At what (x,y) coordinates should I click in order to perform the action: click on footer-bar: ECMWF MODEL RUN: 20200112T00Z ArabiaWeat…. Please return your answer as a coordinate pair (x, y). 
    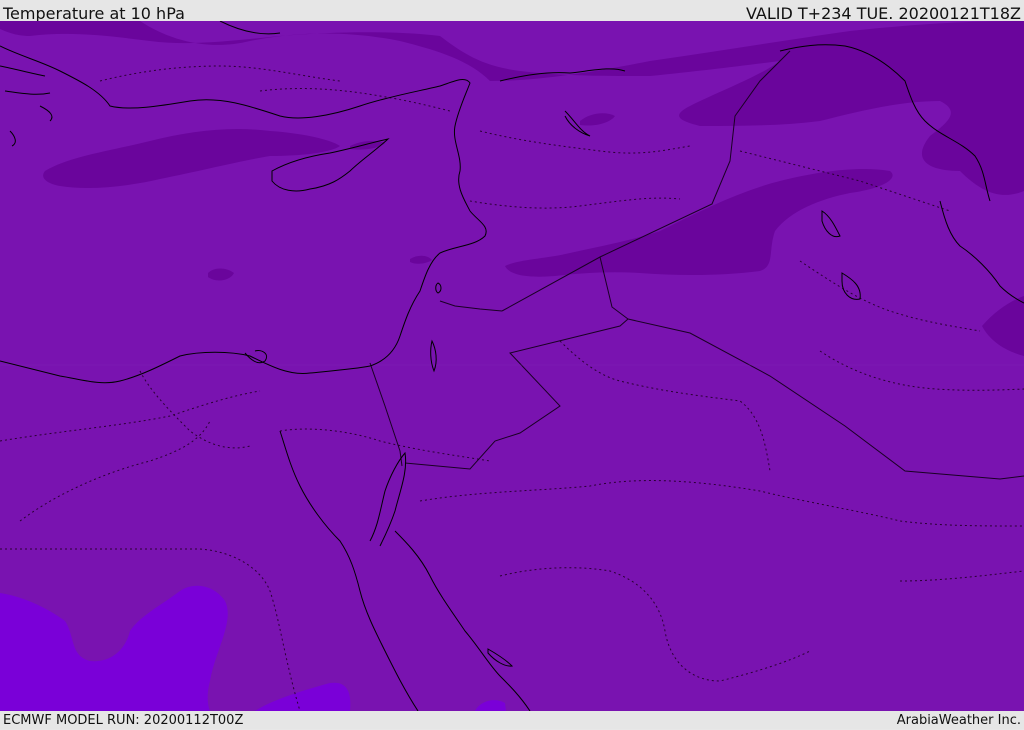
    Looking at the image, I should click on (512, 720).